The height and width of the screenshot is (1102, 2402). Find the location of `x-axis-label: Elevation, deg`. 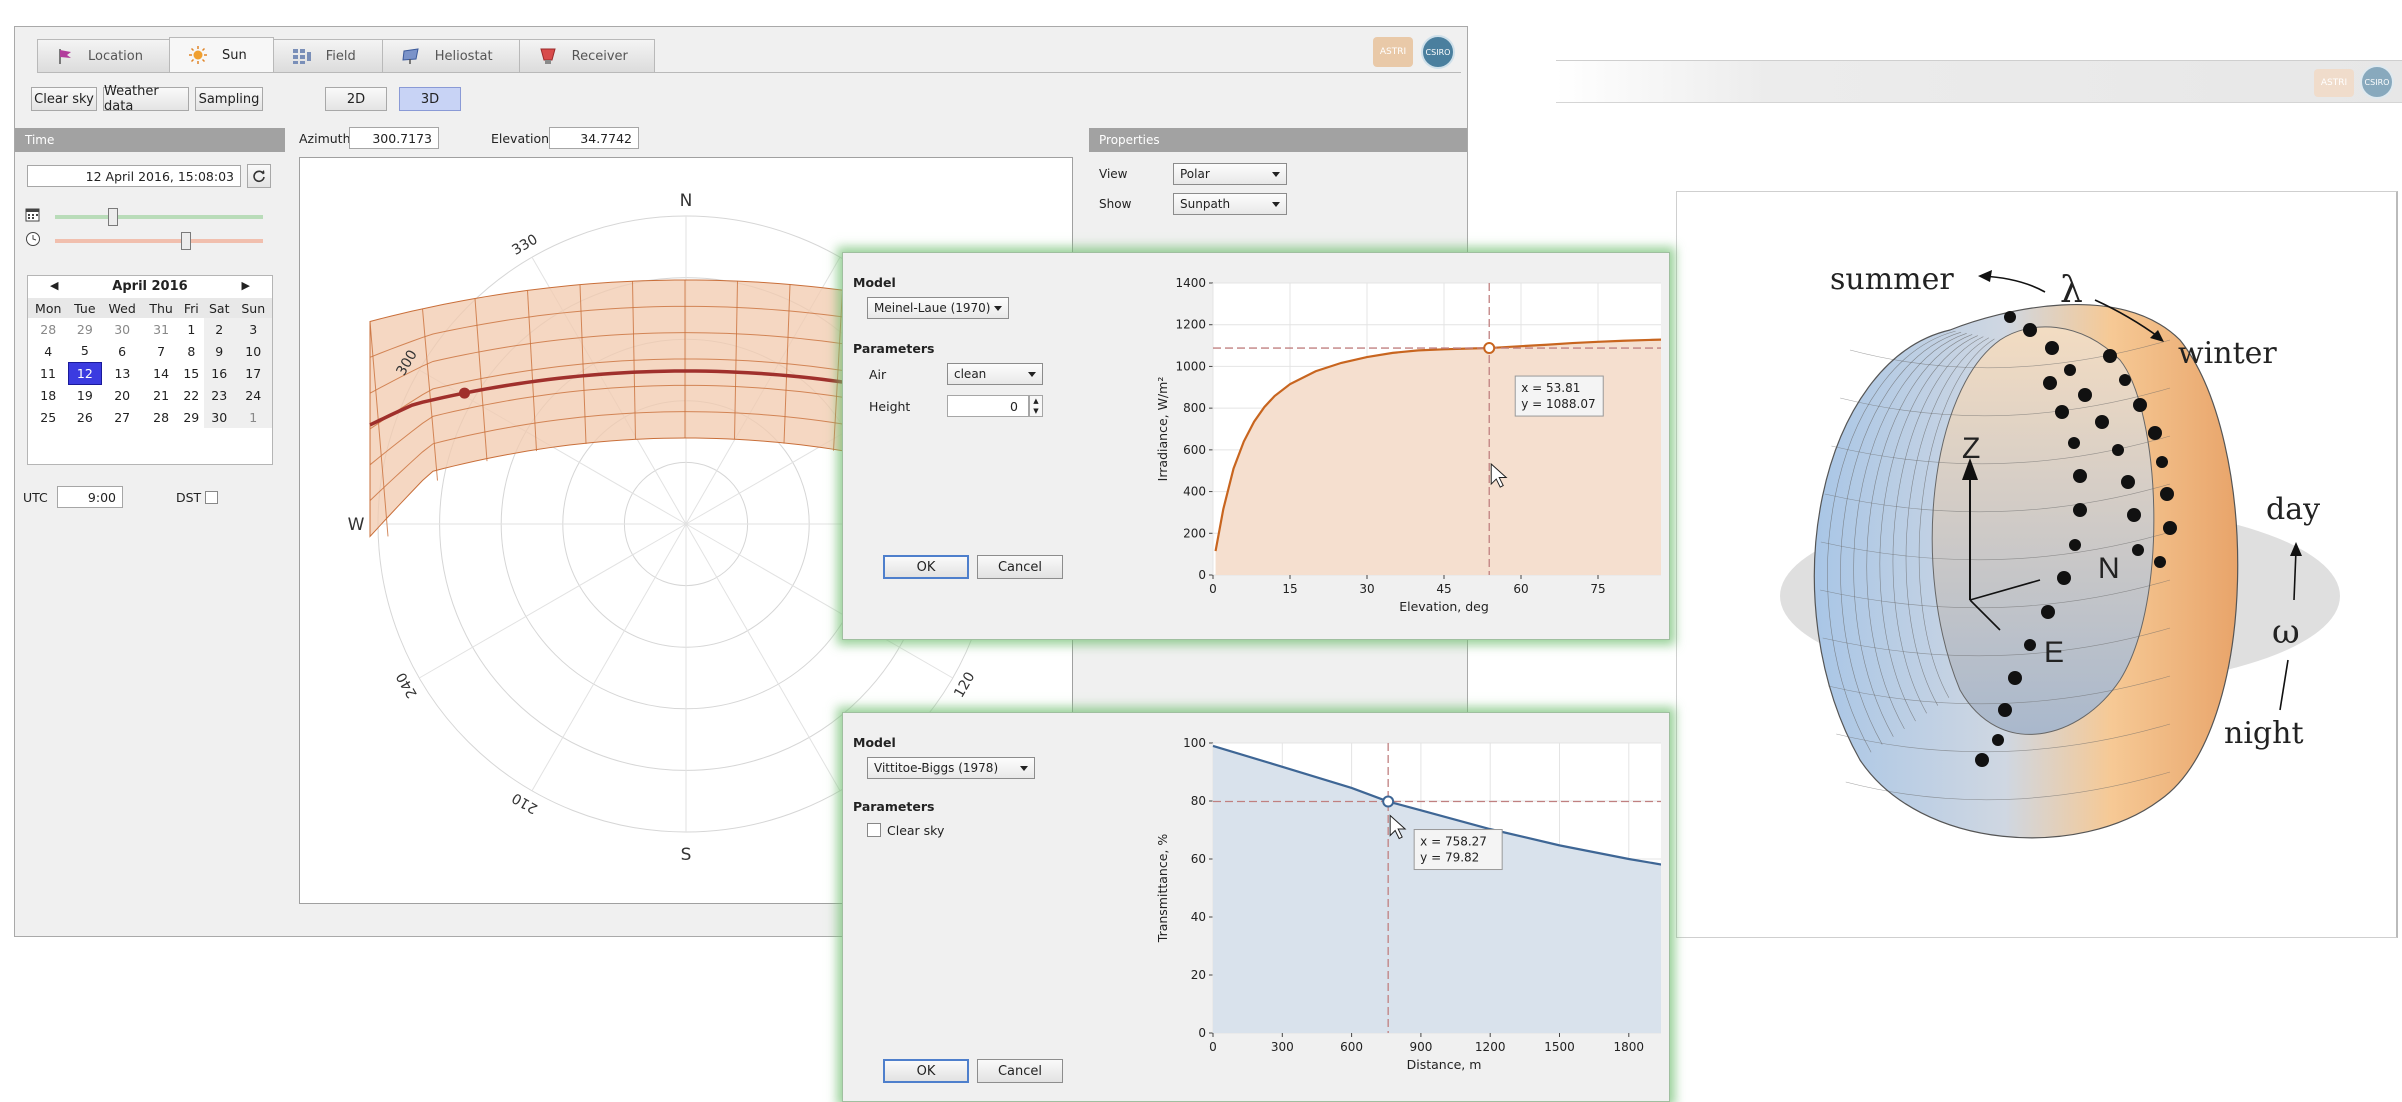

x-axis-label: Elevation, deg is located at coordinates (1444, 606).